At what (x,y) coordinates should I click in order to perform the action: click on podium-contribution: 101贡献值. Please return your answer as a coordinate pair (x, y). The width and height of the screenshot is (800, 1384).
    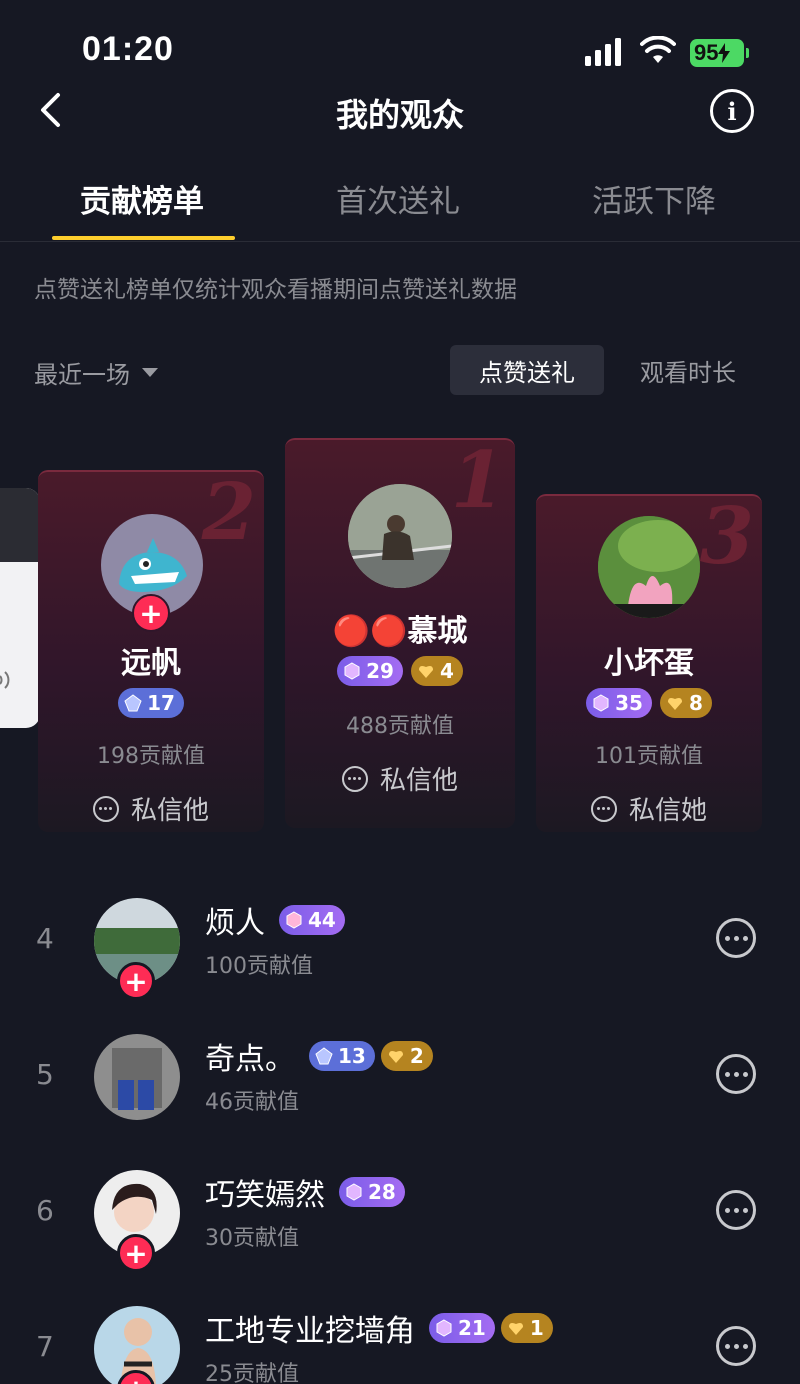
    Looking at the image, I should click on (649, 756).